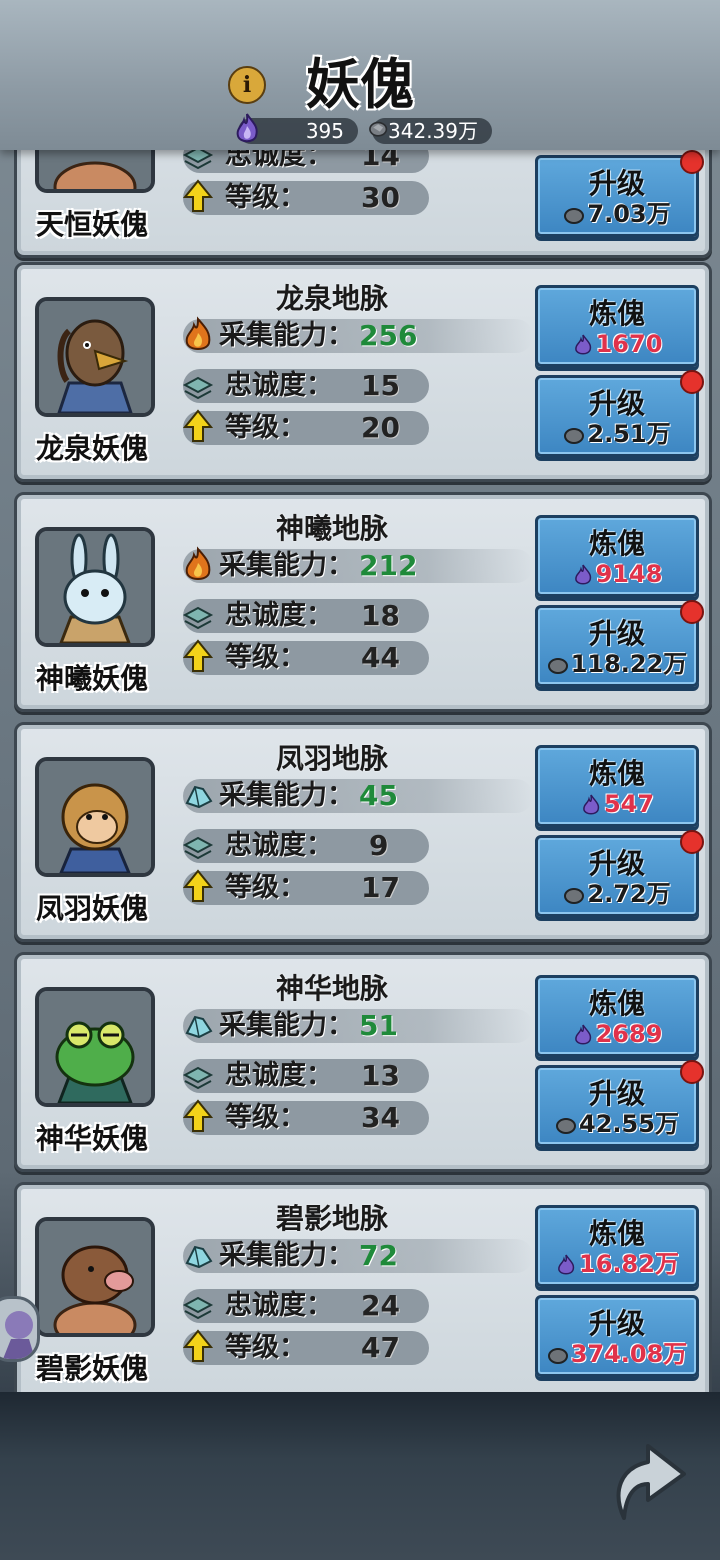 The width and height of the screenshot is (720, 1560). What do you see at coordinates (619, 413) in the screenshot?
I see `upgrade-button: 升级 2.51万` at bounding box center [619, 413].